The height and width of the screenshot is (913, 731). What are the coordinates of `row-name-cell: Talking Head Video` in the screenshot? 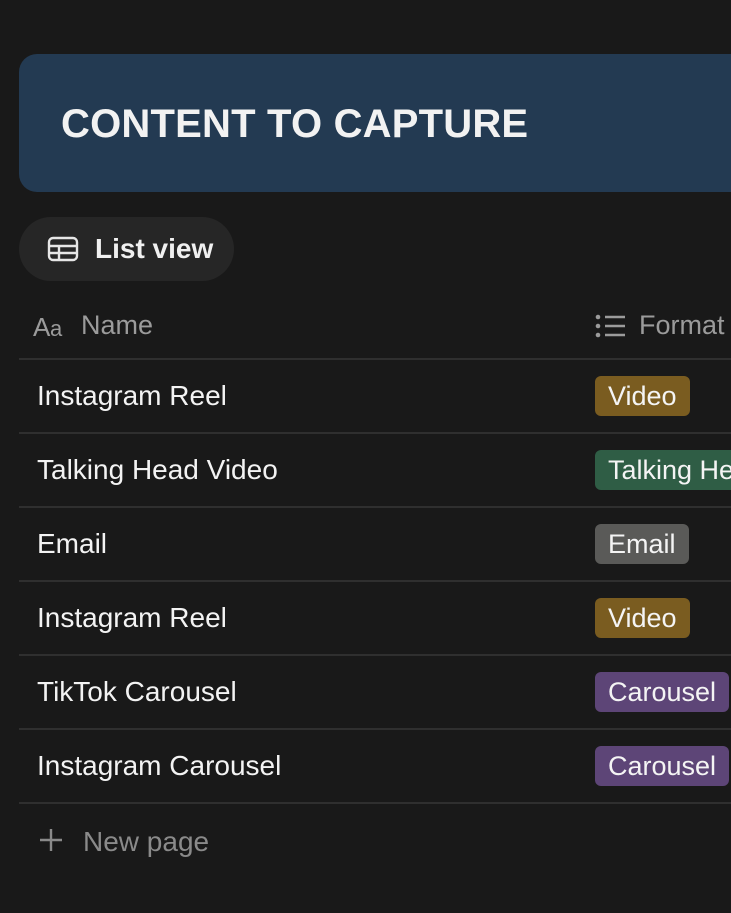 It's located at (157, 469).